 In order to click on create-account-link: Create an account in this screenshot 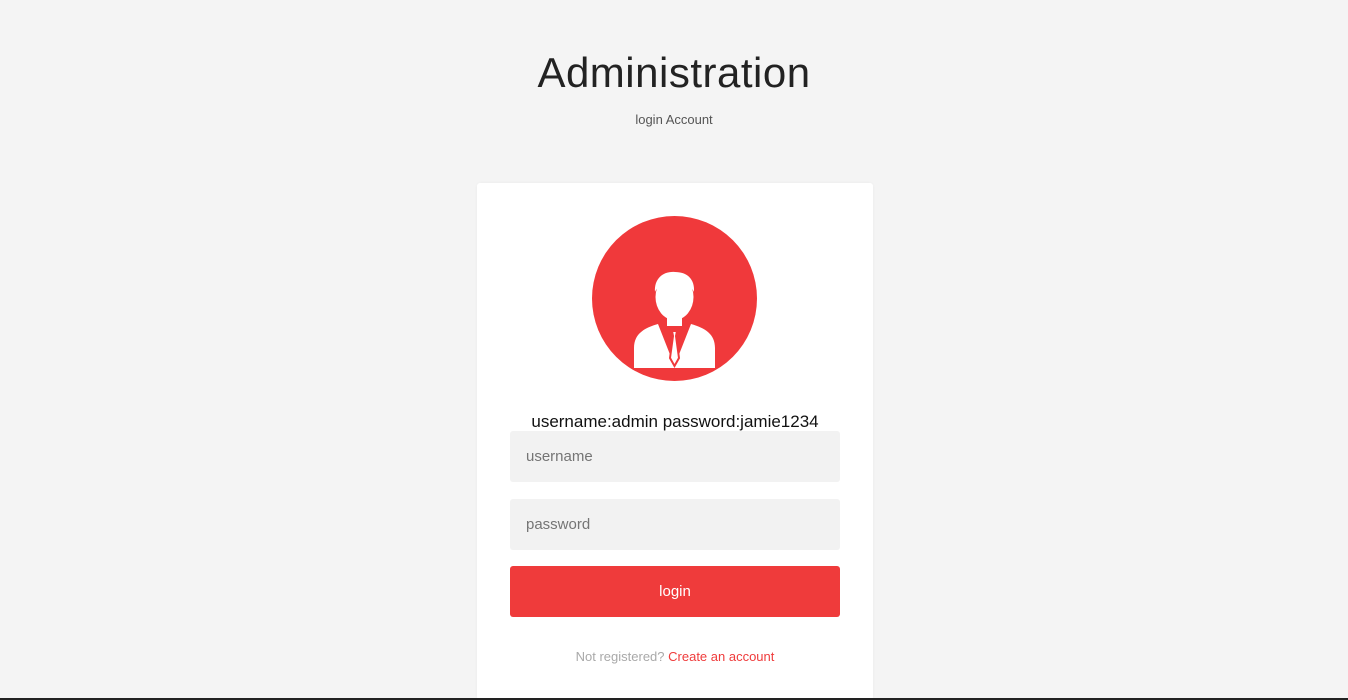, I will do `click(721, 656)`.